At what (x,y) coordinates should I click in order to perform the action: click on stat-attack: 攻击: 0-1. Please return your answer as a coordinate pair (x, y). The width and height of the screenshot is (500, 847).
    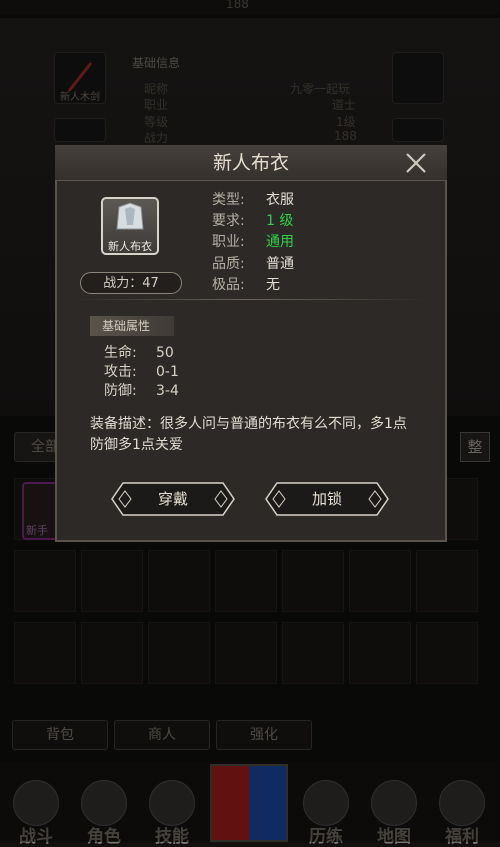
    Looking at the image, I should click on (141, 372).